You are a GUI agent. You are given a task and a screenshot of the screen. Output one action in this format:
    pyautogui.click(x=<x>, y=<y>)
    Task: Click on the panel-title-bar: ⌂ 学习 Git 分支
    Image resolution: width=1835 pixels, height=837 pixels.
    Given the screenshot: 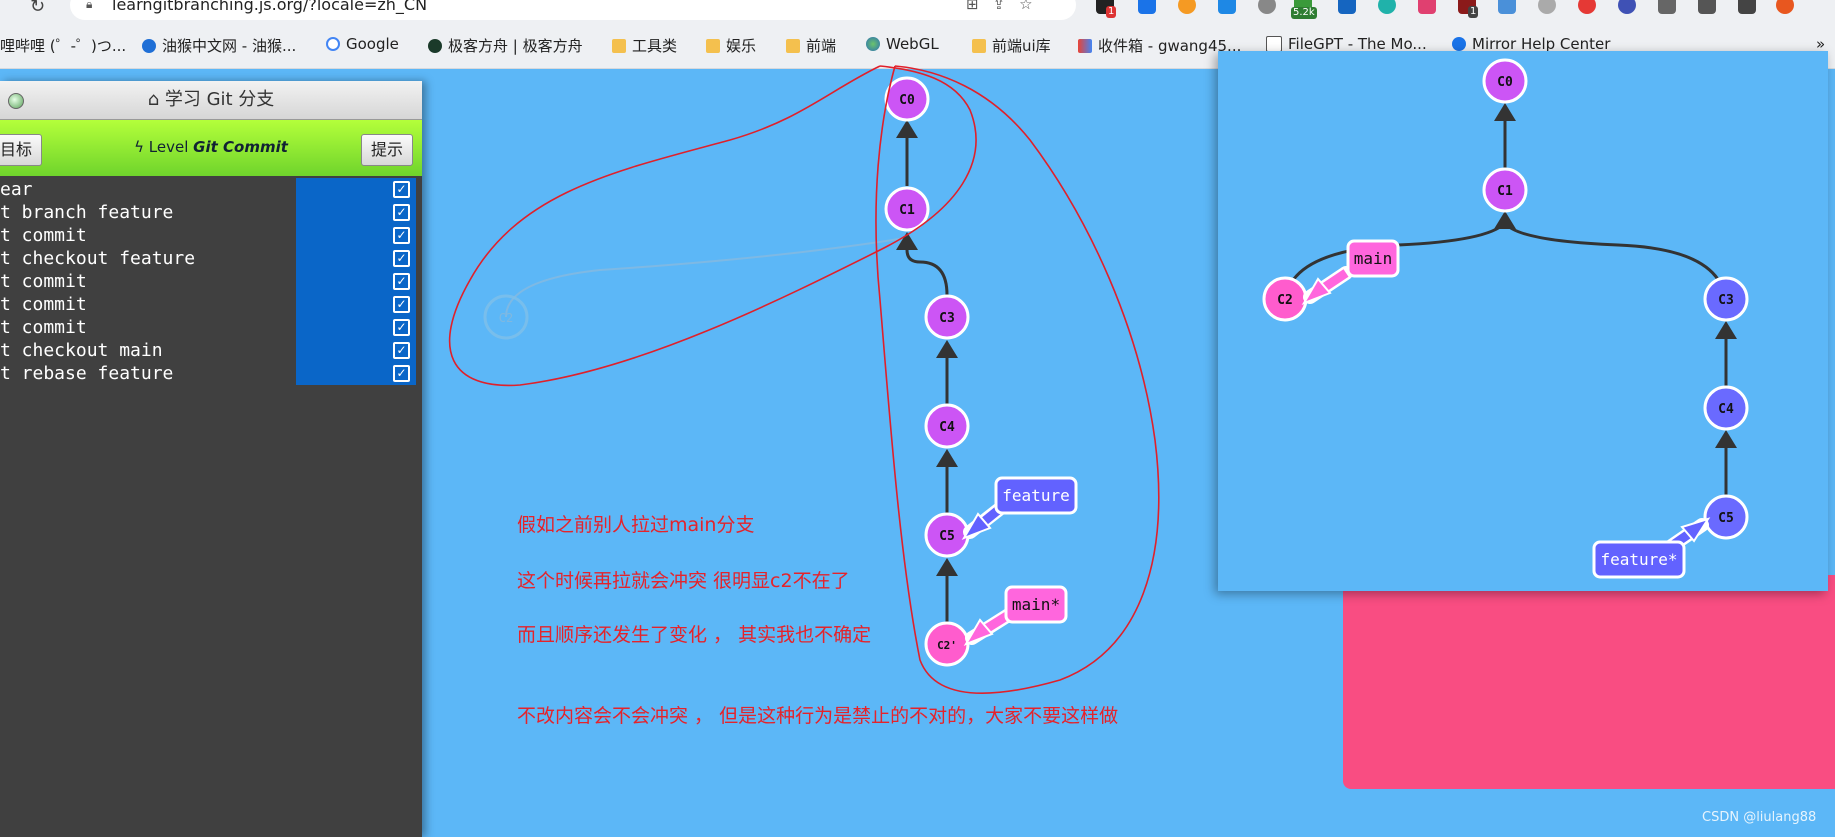 What is the action you would take?
    pyautogui.click(x=211, y=100)
    